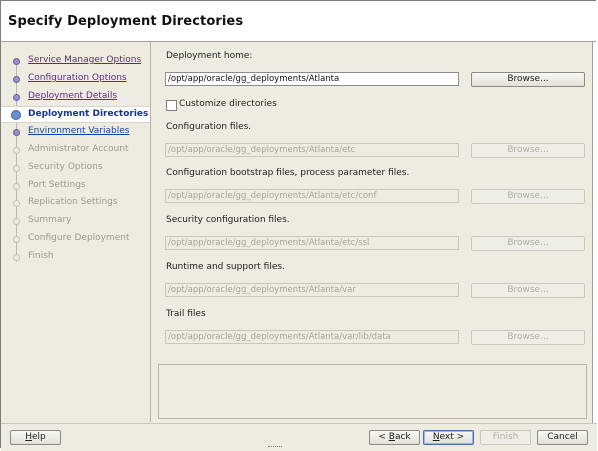  Describe the element at coordinates (562, 437) in the screenshot. I see `cancel-button: Cancel` at that location.